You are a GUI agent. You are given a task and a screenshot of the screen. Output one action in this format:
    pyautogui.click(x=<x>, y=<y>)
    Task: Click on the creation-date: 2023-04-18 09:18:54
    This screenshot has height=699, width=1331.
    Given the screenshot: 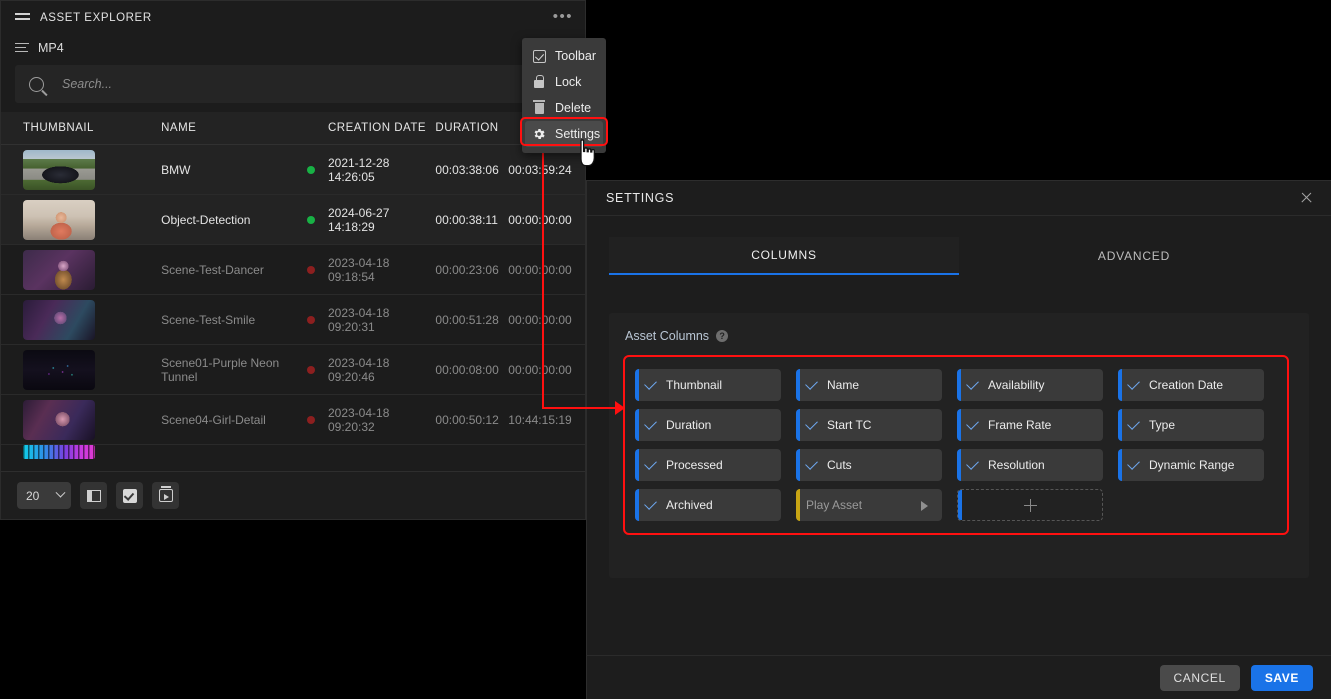 What is the action you would take?
    pyautogui.click(x=358, y=269)
    